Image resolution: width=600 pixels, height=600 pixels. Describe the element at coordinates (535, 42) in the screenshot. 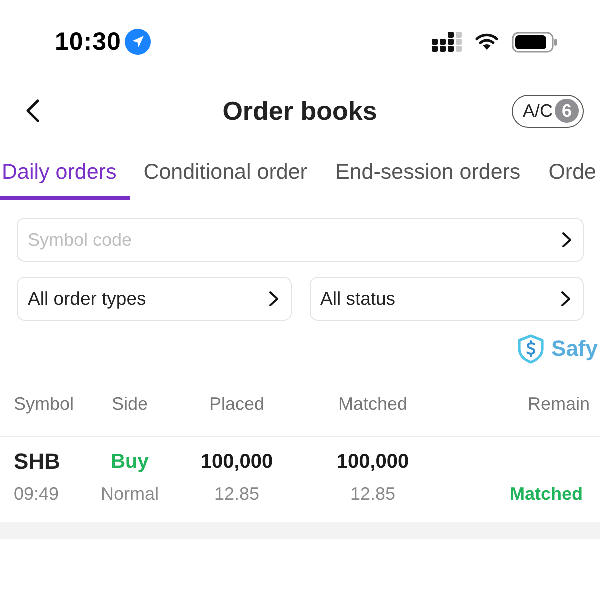

I see `battery-icon` at that location.